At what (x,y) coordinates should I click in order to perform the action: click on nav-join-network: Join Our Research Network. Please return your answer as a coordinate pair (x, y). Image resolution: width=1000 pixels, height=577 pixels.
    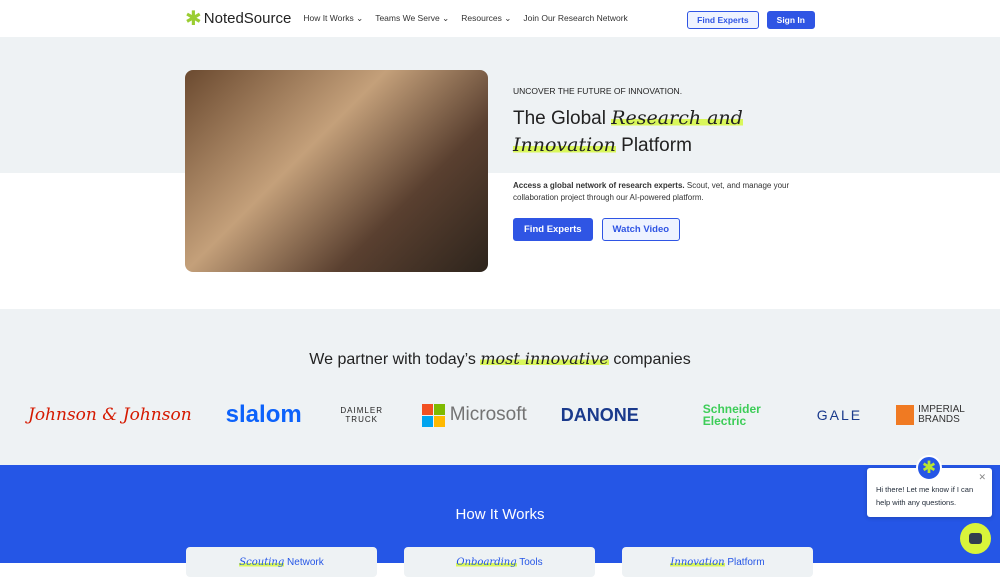
    Looking at the image, I should click on (575, 18).